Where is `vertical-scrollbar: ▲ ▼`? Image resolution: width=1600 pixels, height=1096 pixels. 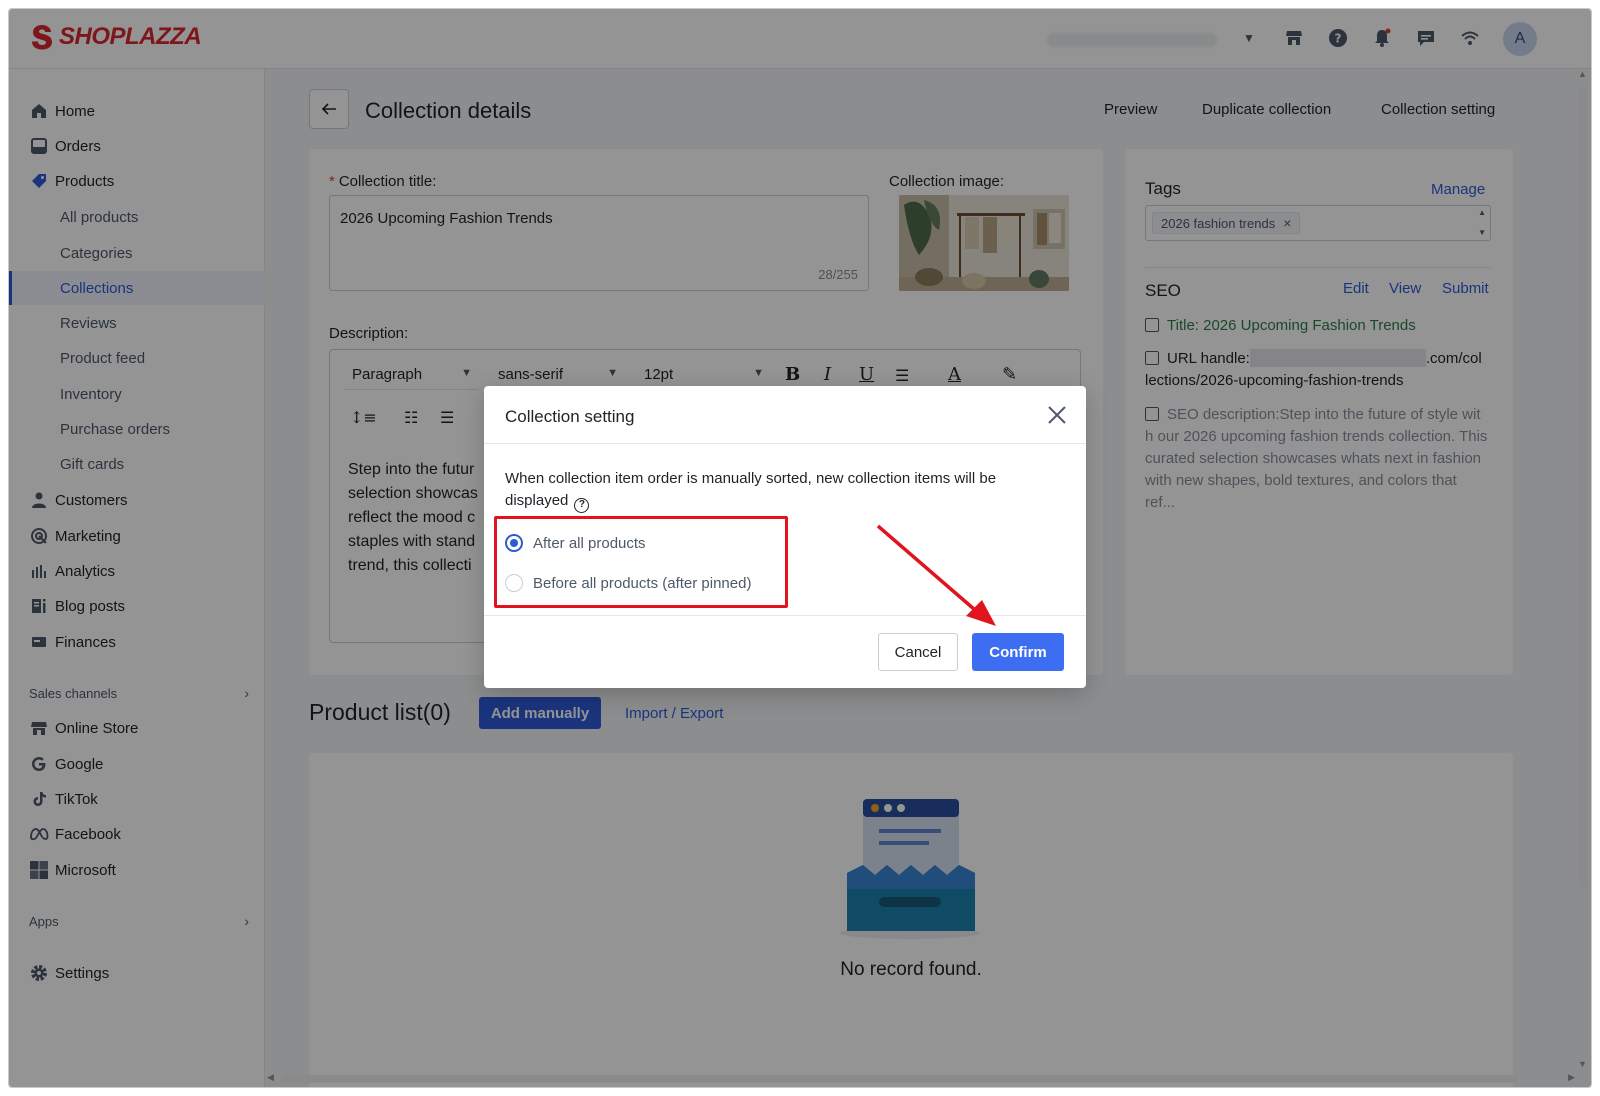 vertical-scrollbar: ▲ ▼ is located at coordinates (1582, 569).